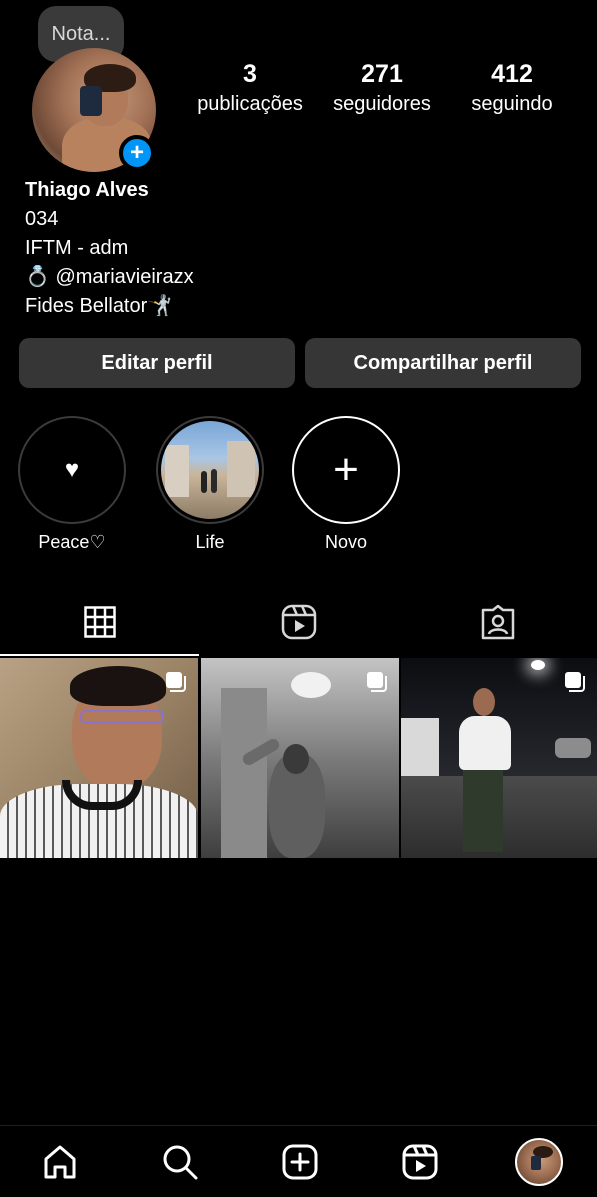 The width and height of the screenshot is (597, 1197). I want to click on home-icon, so click(60, 1162).